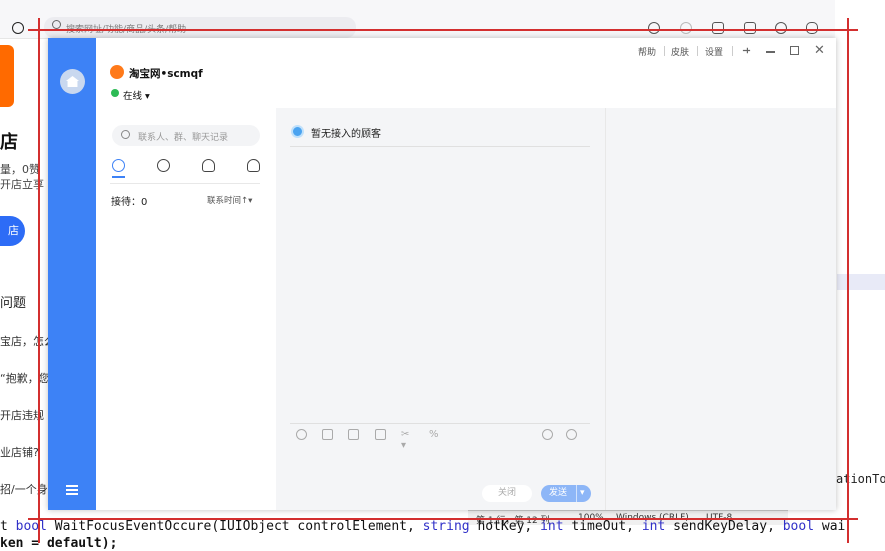 The width and height of the screenshot is (885, 551). Describe the element at coordinates (466, 73) in the screenshot. I see `window-header` at that location.